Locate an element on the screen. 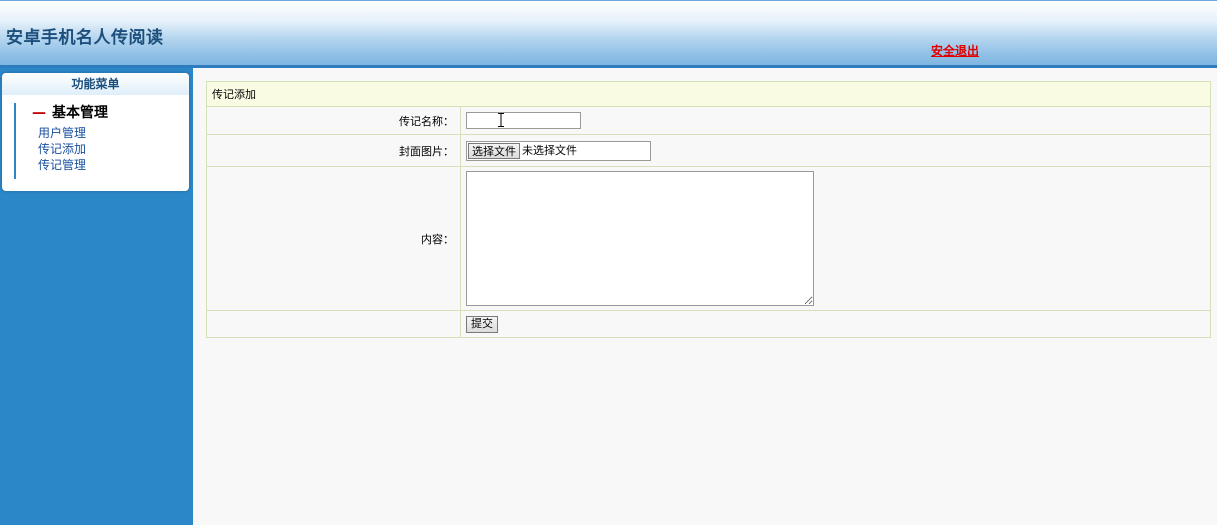 The image size is (1217, 525). sidebar-item-add-biography: 传记添加 is located at coordinates (73, 149).